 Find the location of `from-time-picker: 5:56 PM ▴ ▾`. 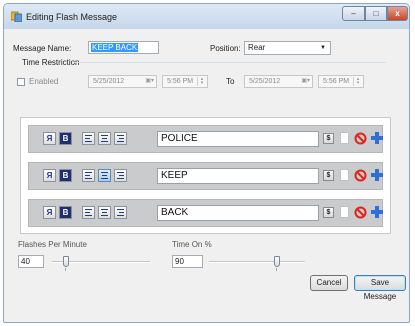

from-time-picker: 5:56 PM ▴ ▾ is located at coordinates (185, 81).